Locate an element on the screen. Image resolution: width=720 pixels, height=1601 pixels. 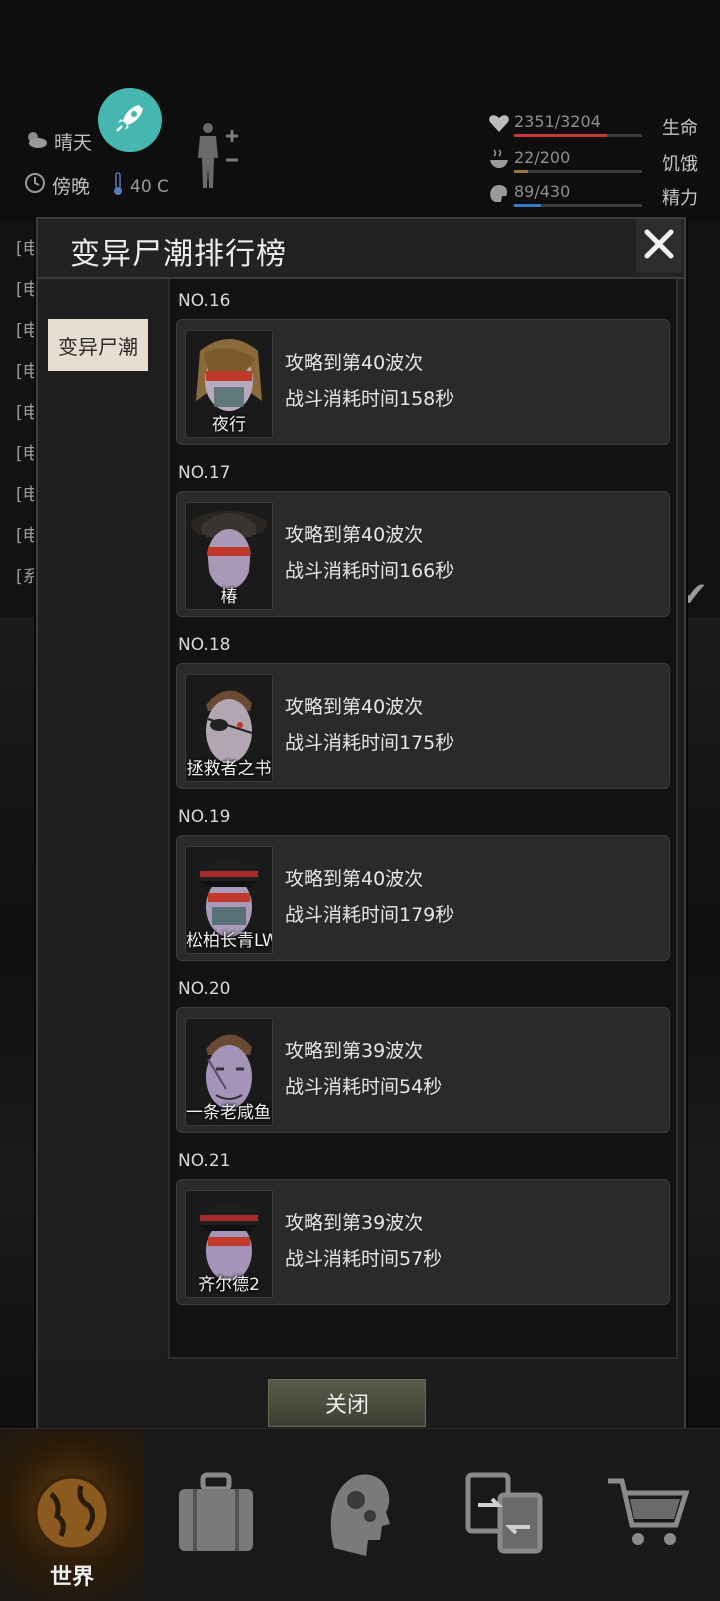
ranking-card: 拯救者之书 攻略到第40波次 战斗消耗时间175秒 is located at coordinates (423, 726).